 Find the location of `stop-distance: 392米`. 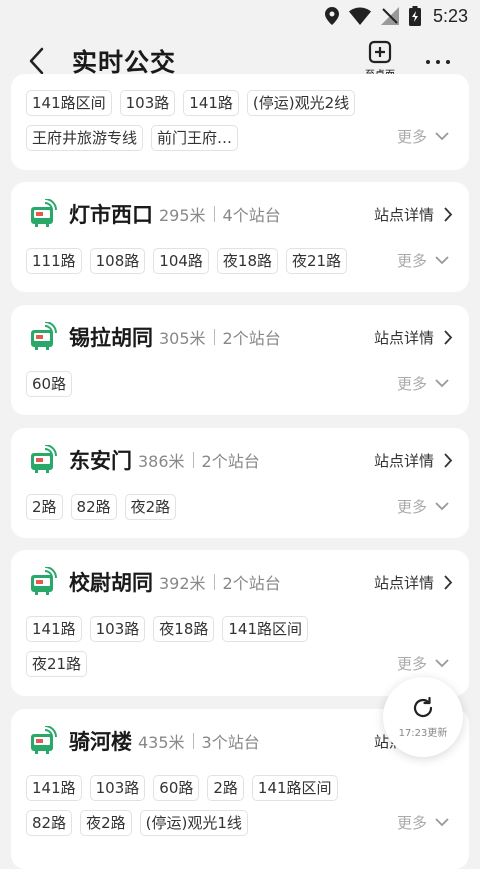

stop-distance: 392米 is located at coordinates (182, 583).